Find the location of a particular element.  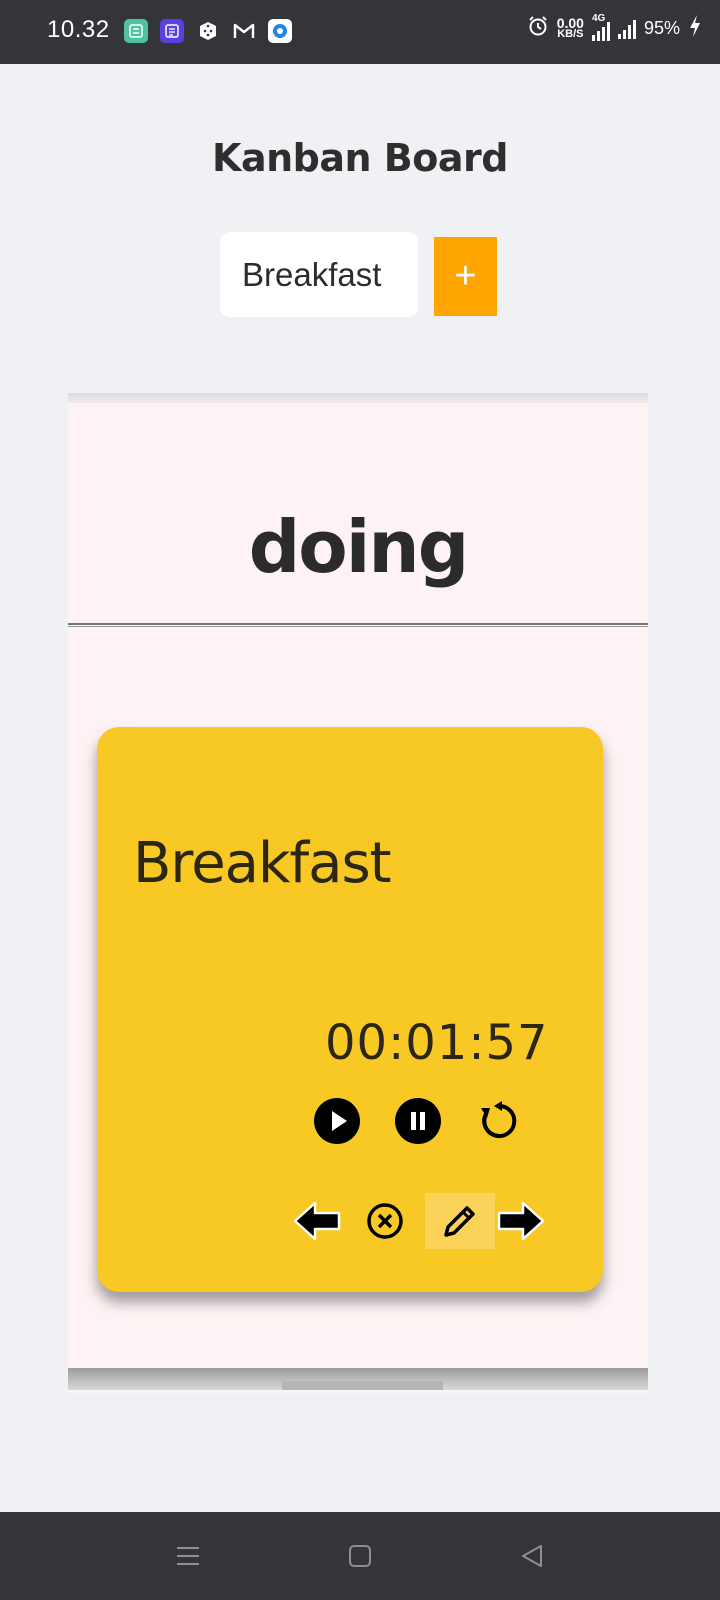

menu-icon is located at coordinates (188, 1556).